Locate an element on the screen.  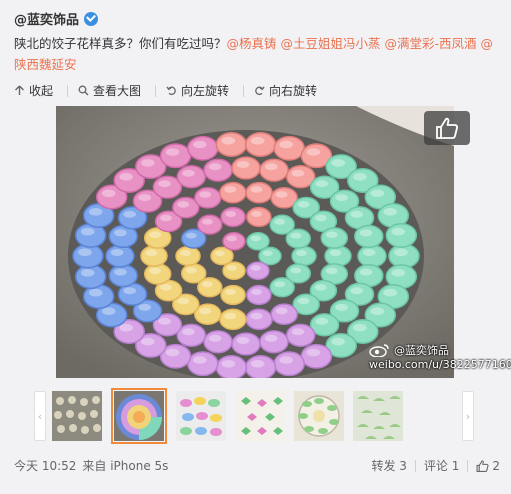
rotate-left-button: 向左旋转 is located at coordinates (197, 90).